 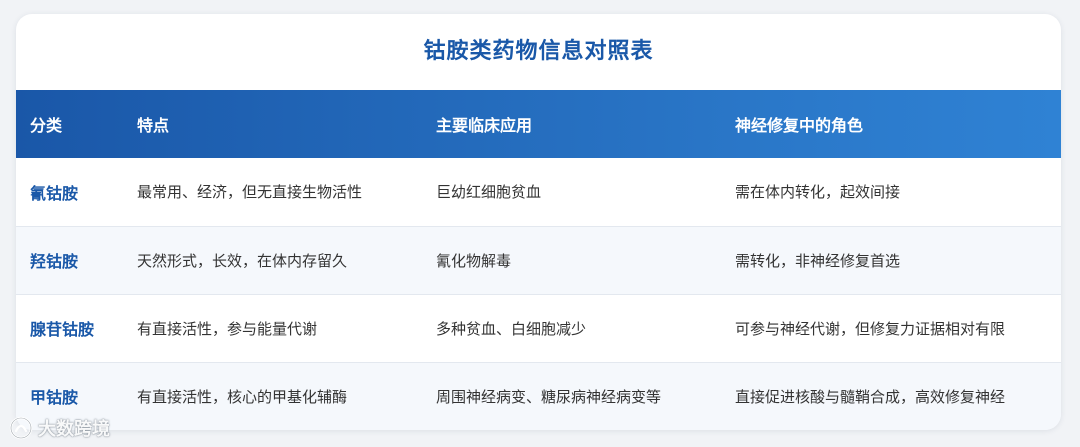 I want to click on cell-nerve-role: 可参与神经代谢，但修复力证据相对有限, so click(x=870, y=328).